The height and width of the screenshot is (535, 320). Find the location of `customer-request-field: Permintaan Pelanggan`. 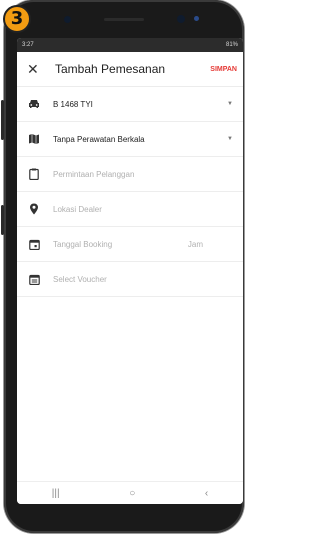

customer-request-field: Permintaan Pelanggan is located at coordinates (130, 174).